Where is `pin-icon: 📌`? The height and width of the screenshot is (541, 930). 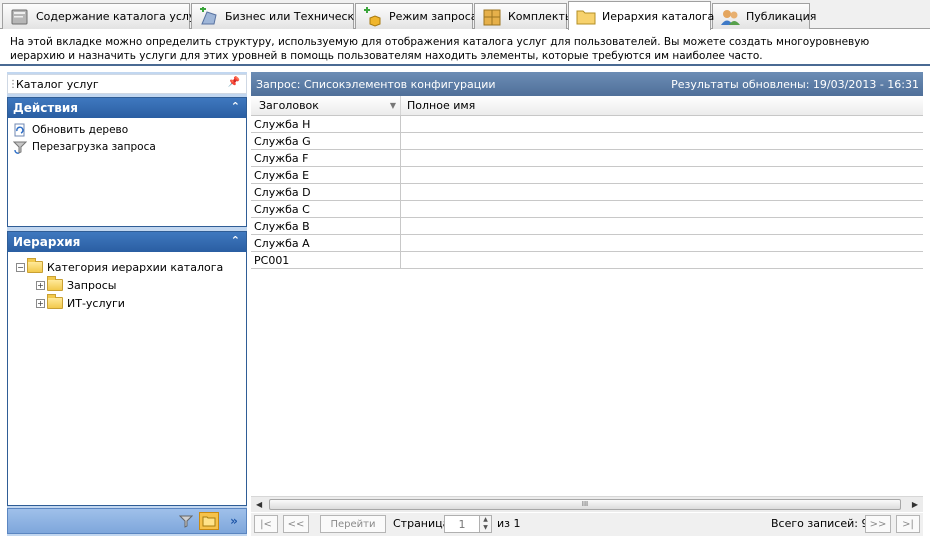
pin-icon: 📌 is located at coordinates (234, 82).